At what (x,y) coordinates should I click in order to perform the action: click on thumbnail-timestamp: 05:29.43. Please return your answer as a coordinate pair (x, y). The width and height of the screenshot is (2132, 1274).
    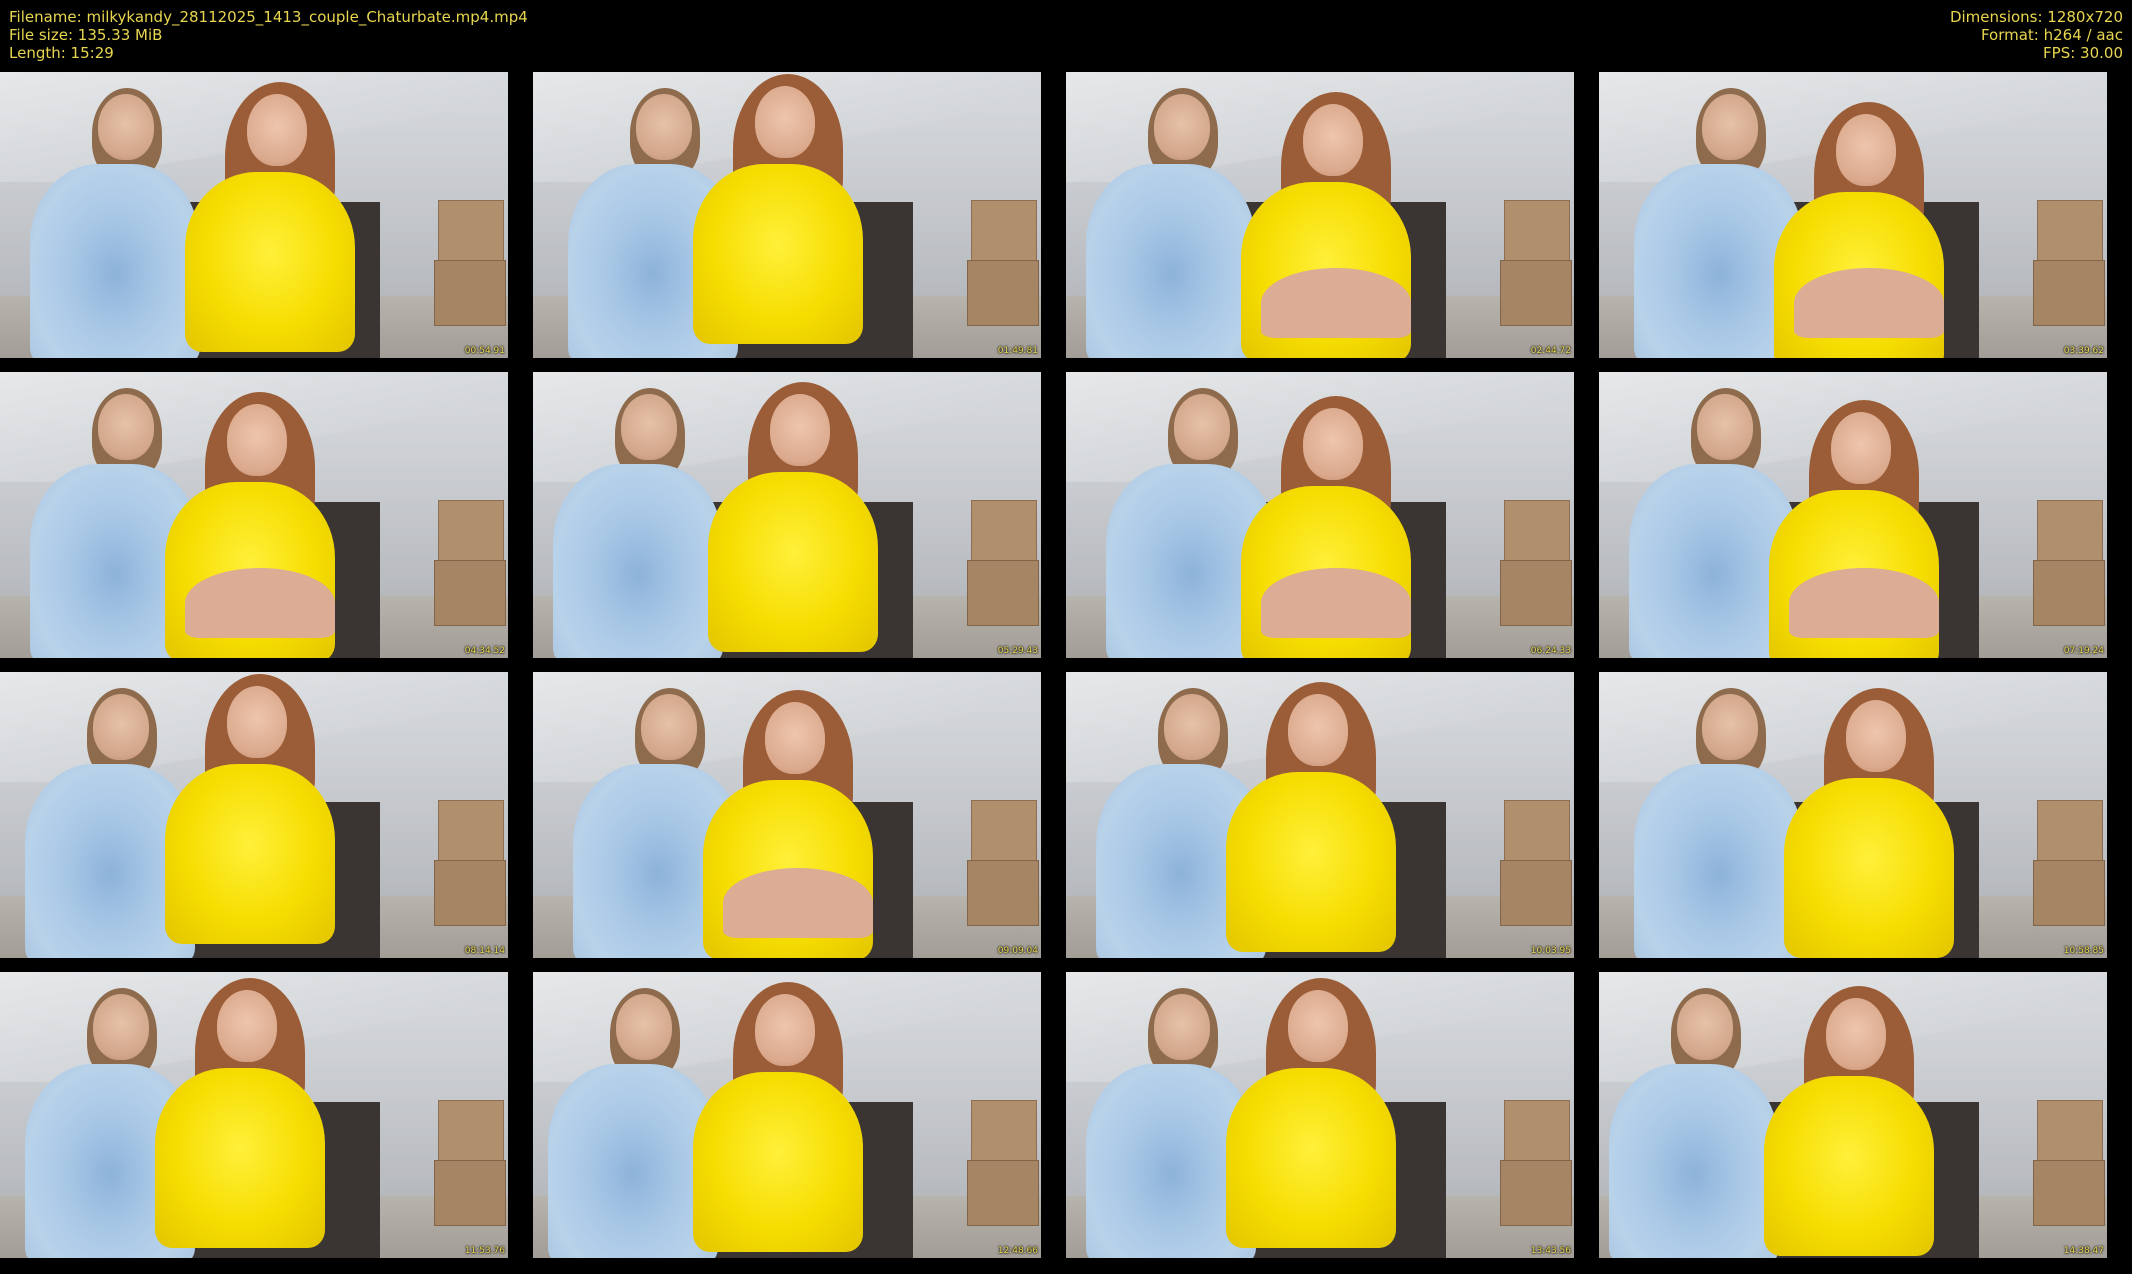
    Looking at the image, I should click on (1017, 651).